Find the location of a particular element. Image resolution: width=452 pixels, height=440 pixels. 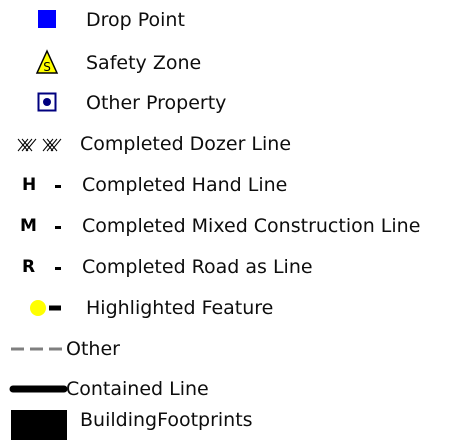

legend-label: Safety Zone is located at coordinates (144, 63).